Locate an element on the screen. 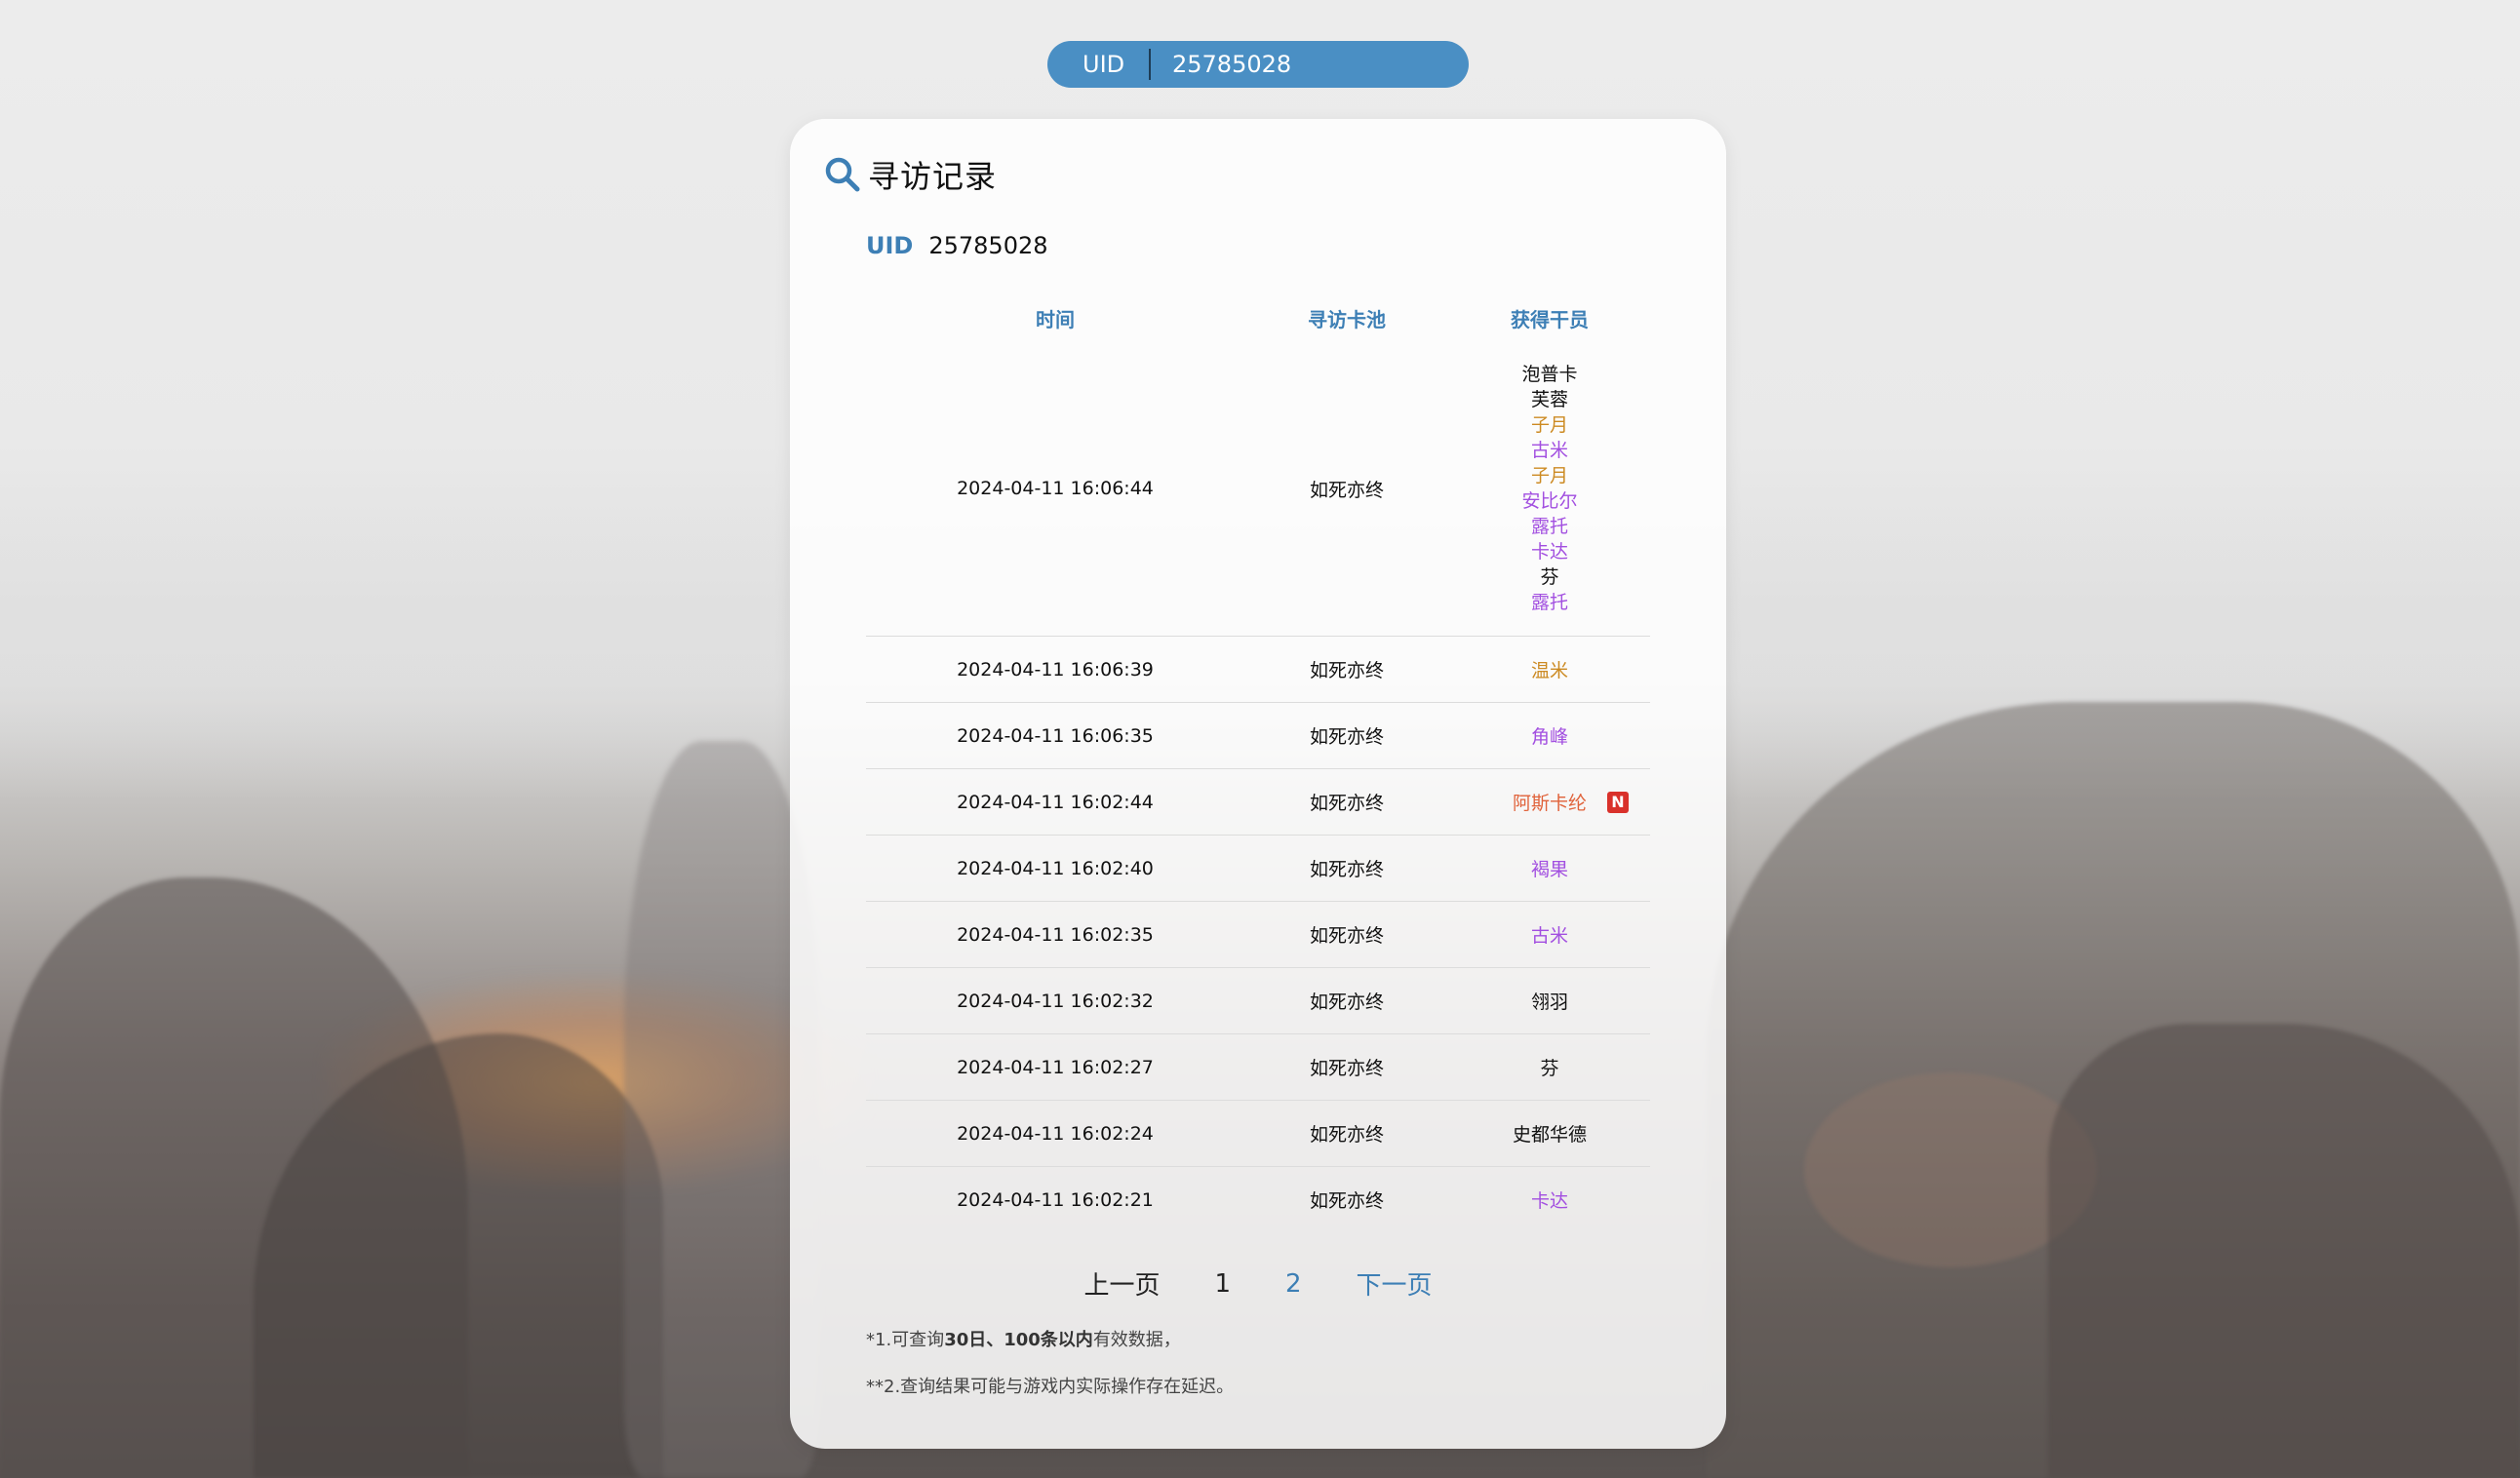  table-header: 时间 寻访卡池 获得干员 is located at coordinates (1258, 317).